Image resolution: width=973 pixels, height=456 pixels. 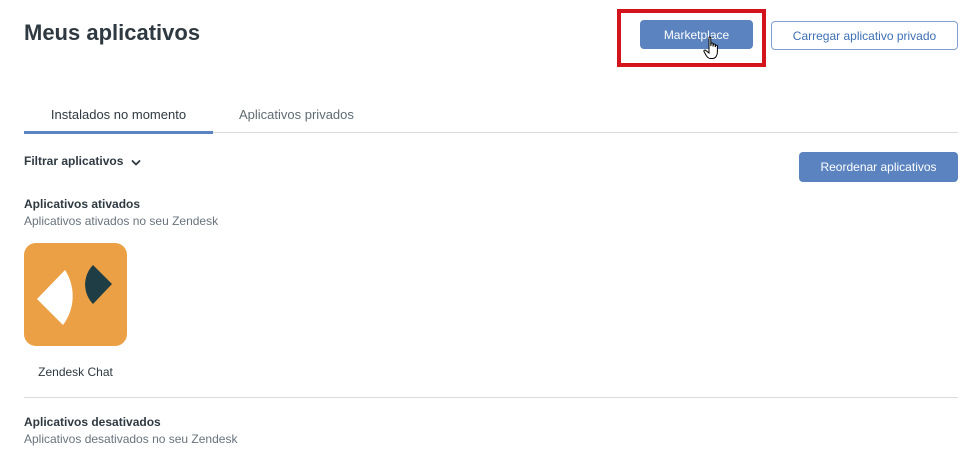 What do you see at coordinates (82, 204) in the screenshot?
I see `enabled-apps-title: Aplicativos ativados` at bounding box center [82, 204].